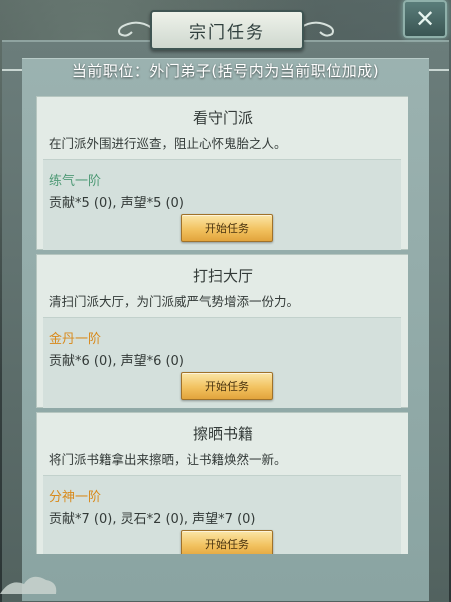  Describe the element at coordinates (317, 29) in the screenshot. I see `title-wing-right` at that location.